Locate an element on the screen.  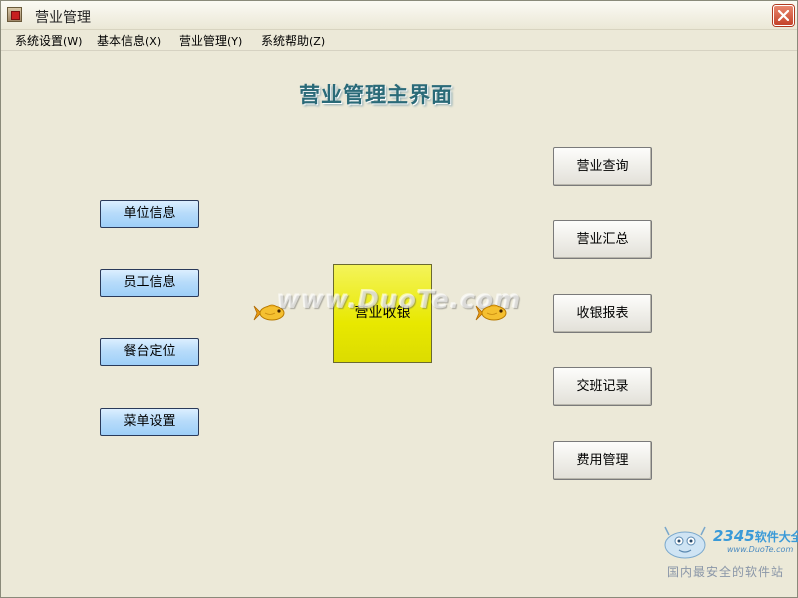
menu-basic-info: 基本信息(X) is located at coordinates (129, 40).